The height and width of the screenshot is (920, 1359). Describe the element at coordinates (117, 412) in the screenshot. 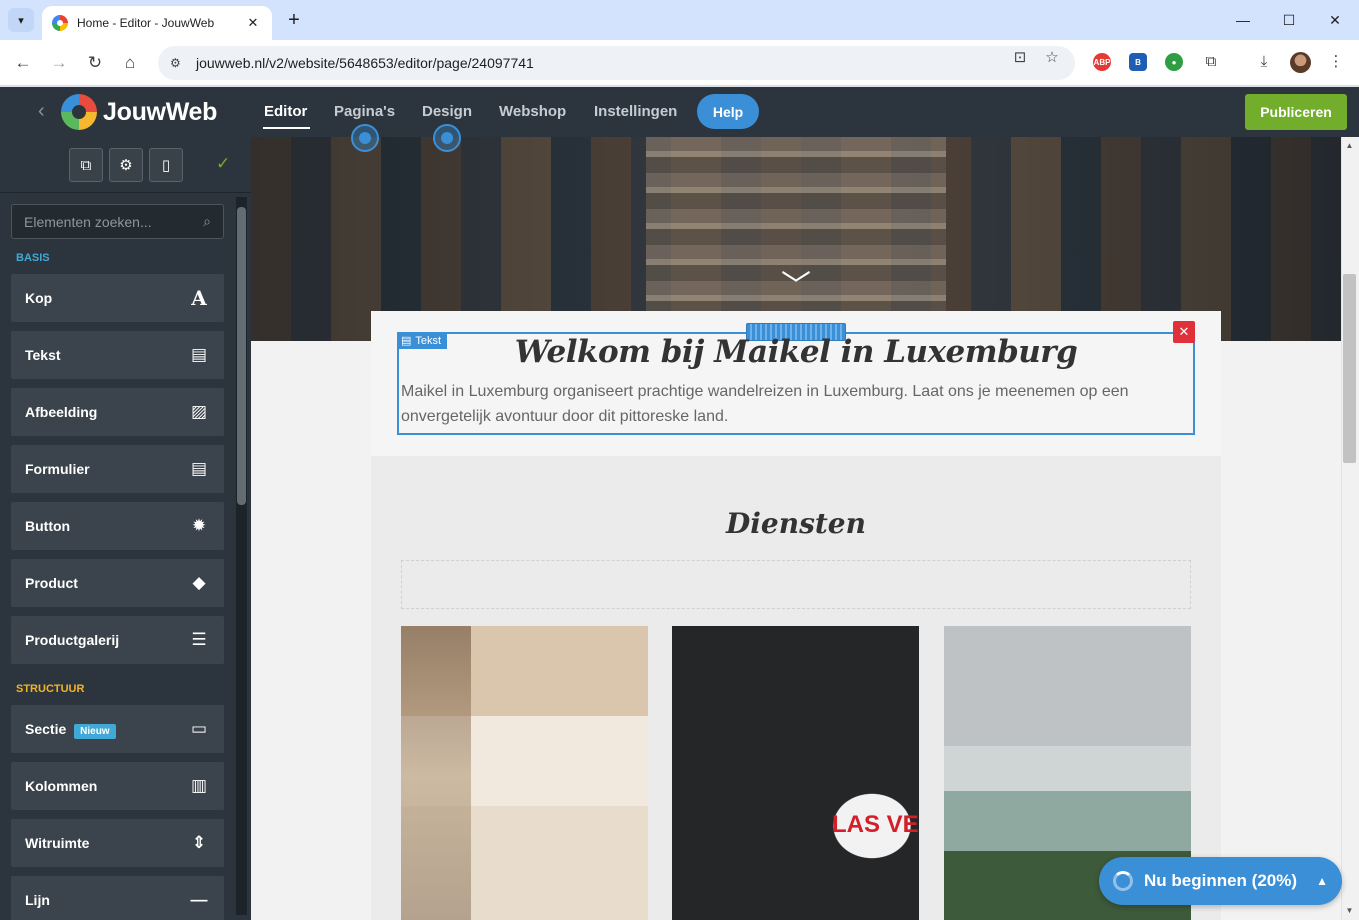

I see `element-afbeelding: Afbeelding ▨` at that location.